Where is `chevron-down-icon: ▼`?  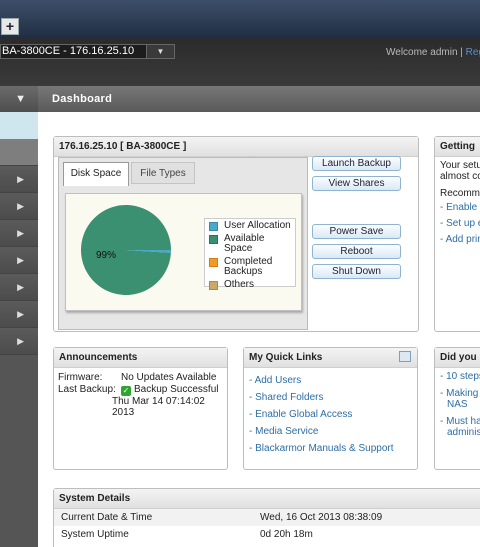 chevron-down-icon: ▼ is located at coordinates (160, 51).